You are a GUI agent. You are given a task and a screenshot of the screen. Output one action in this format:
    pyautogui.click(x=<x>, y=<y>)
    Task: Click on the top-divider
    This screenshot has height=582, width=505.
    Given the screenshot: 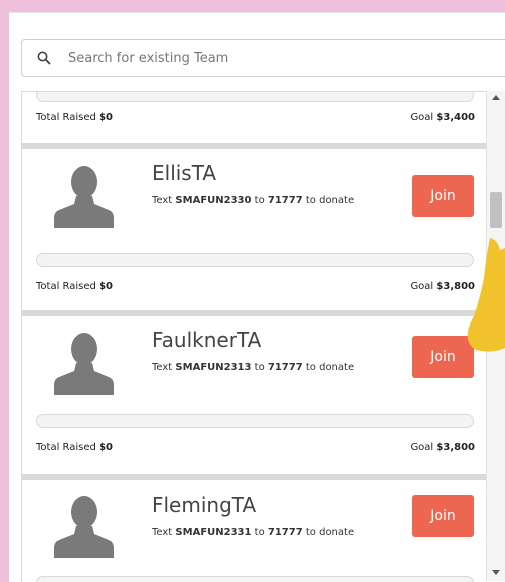 What is the action you would take?
    pyautogui.click(x=257, y=12)
    